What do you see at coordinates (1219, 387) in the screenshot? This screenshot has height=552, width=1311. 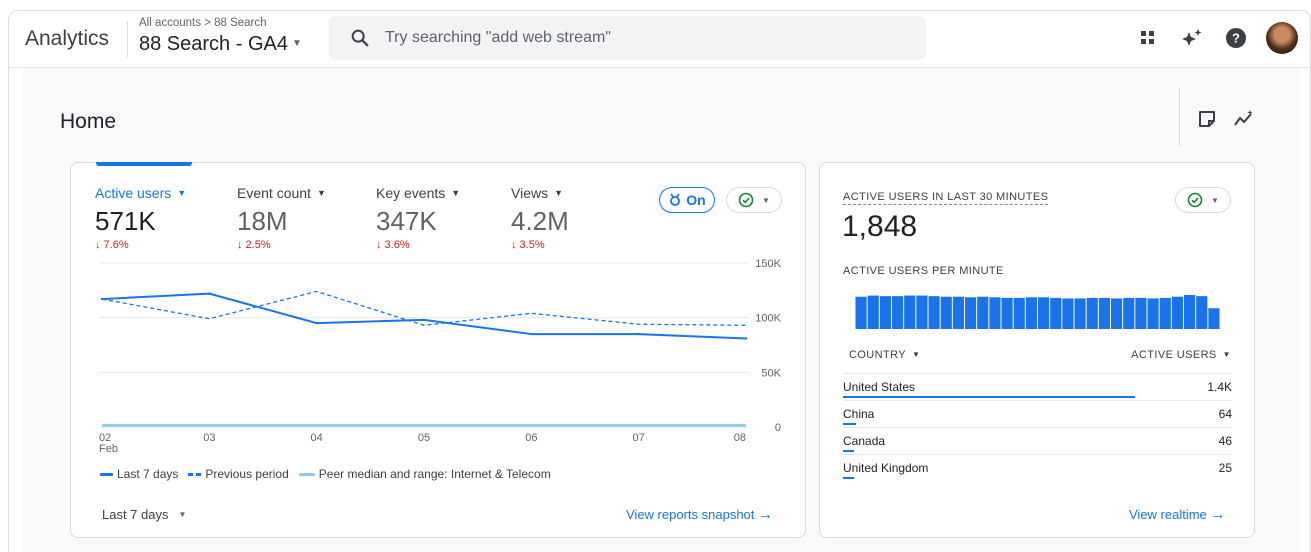 I see `country-value: 1.4K` at bounding box center [1219, 387].